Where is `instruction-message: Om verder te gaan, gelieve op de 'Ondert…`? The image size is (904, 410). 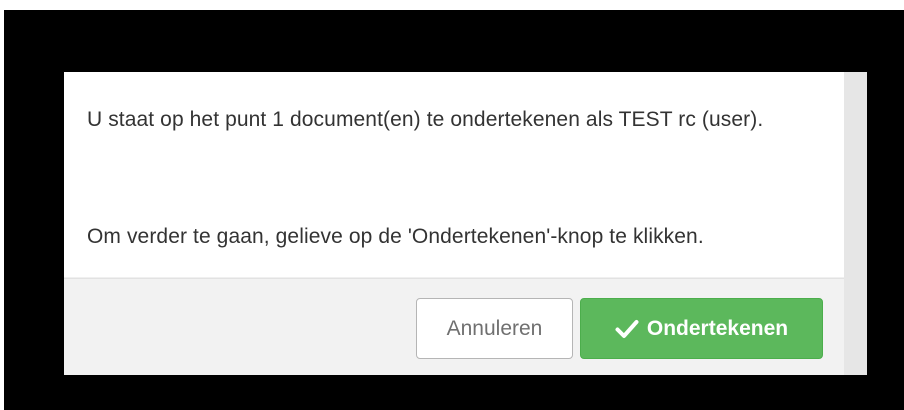
instruction-message: Om verder te gaan, gelieve op de 'Ondert… is located at coordinates (395, 236).